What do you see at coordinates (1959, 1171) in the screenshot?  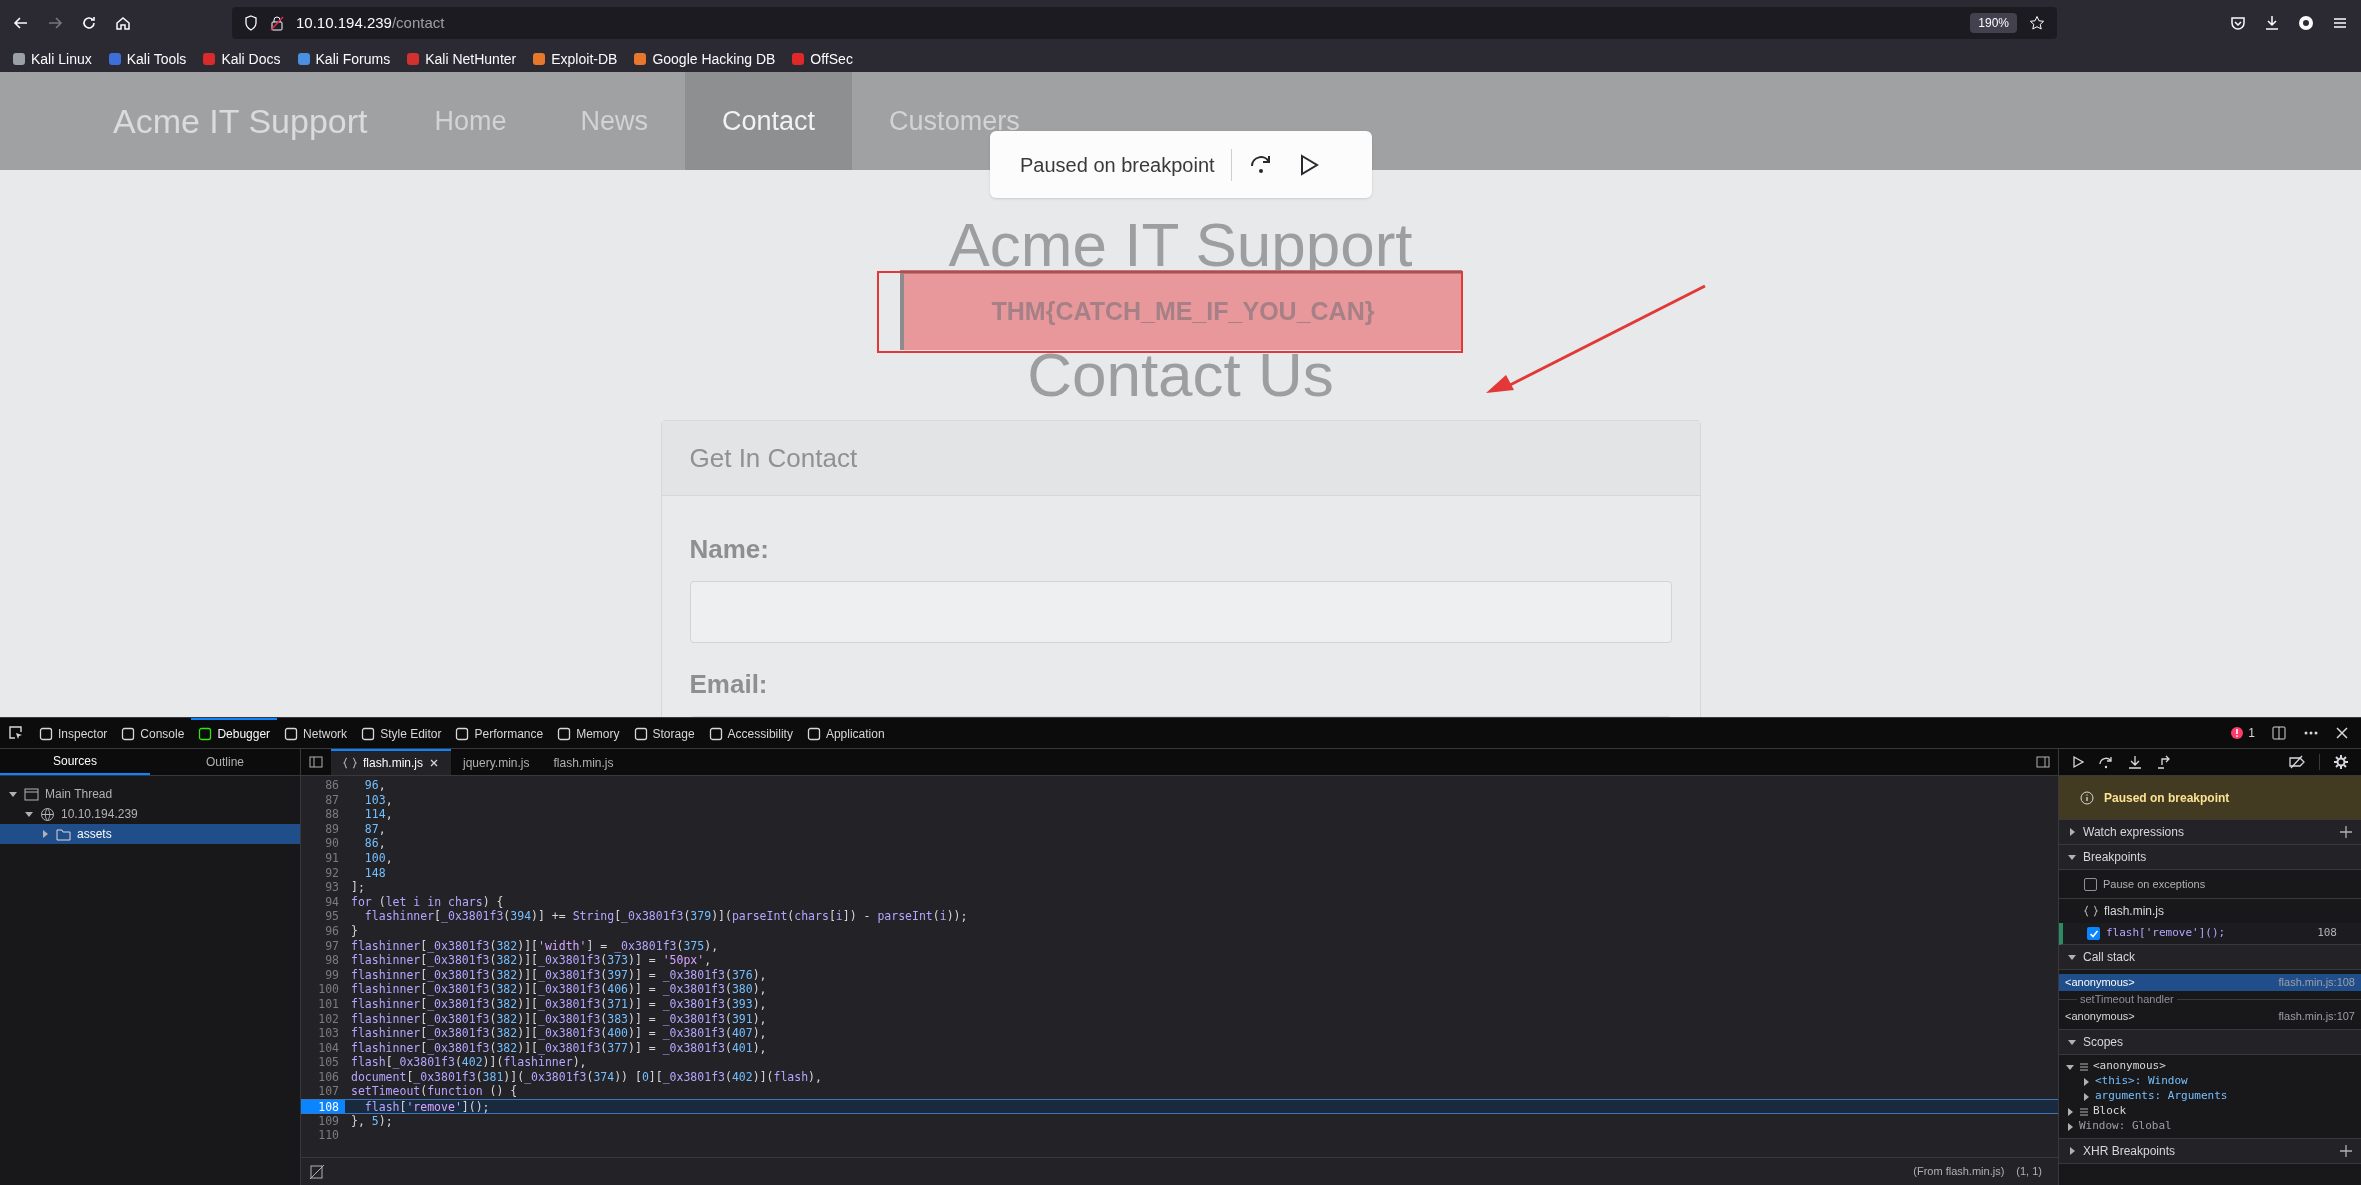 I see `source-map-label: (From flash.min.js)` at bounding box center [1959, 1171].